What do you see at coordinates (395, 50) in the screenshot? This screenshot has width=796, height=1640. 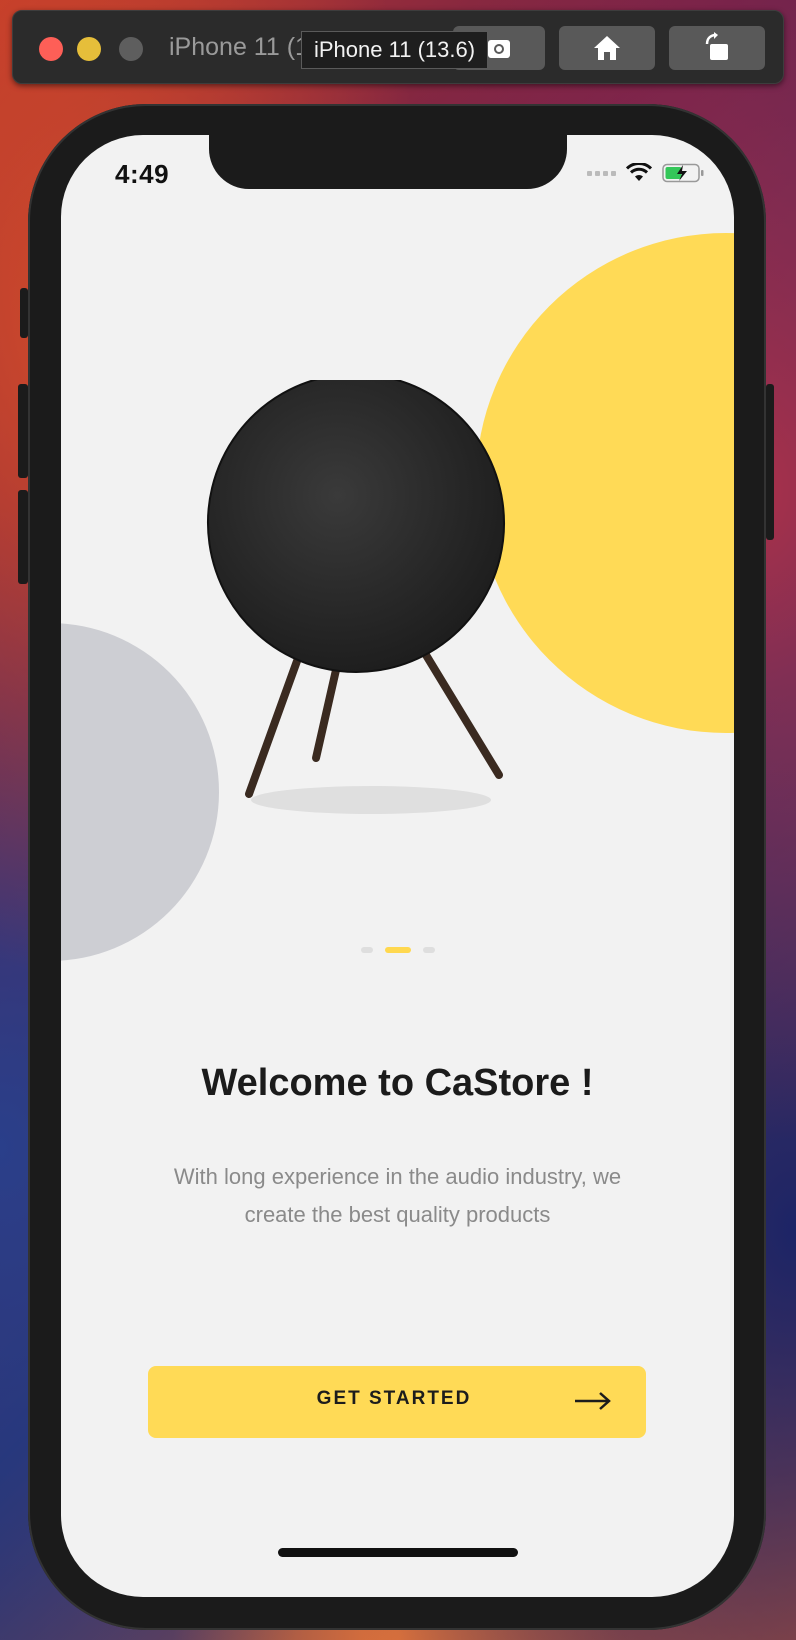 I see `device-tooltip: iPhone 11 (13.6)` at bounding box center [395, 50].